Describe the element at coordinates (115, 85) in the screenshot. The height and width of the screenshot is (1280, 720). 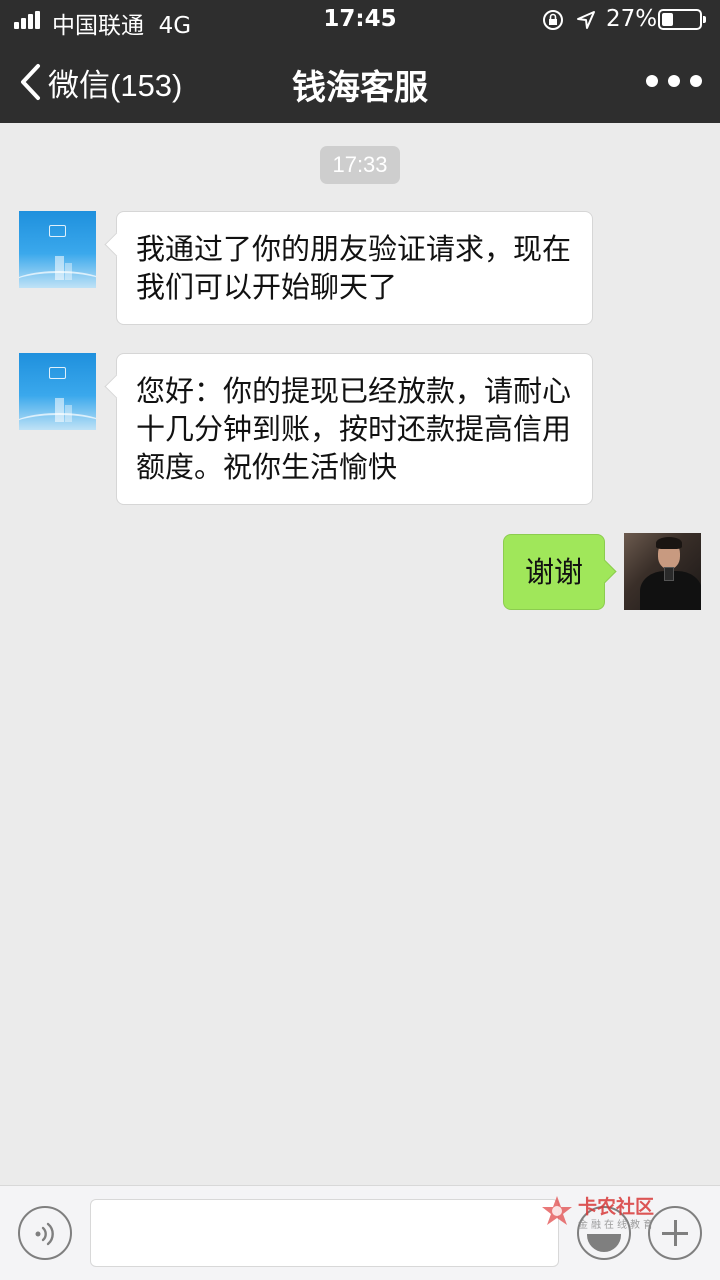
I see `back-label: 微信(153)` at that location.